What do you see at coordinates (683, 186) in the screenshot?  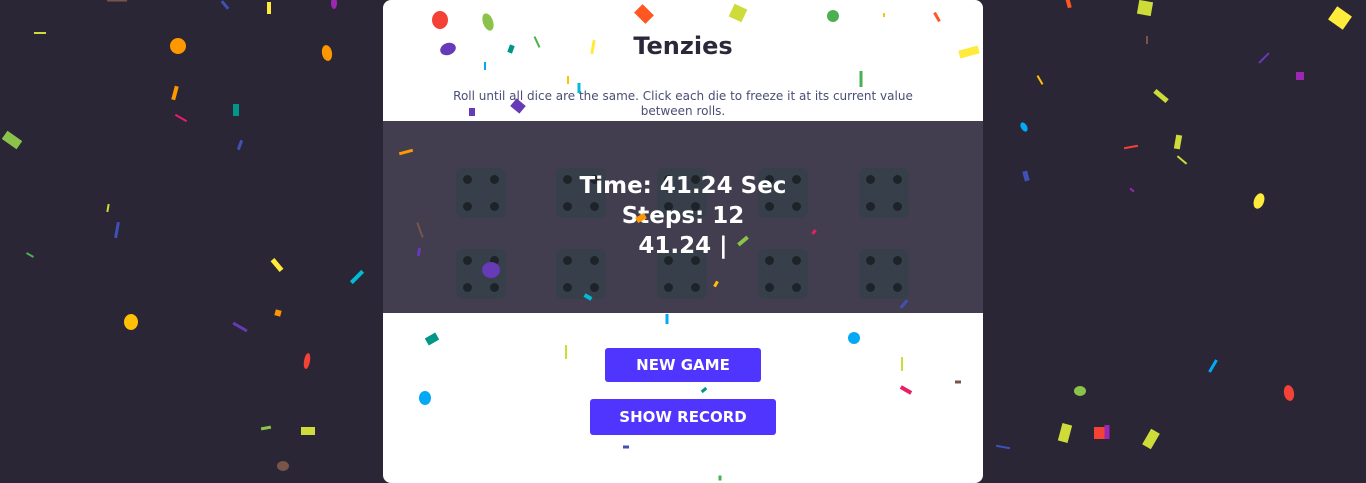 I see `time-text: Time: 41.24 Sec` at bounding box center [683, 186].